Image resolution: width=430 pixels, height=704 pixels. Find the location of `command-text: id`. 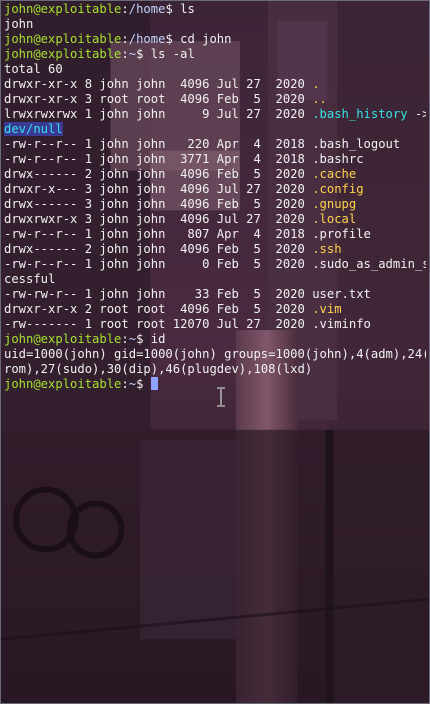

command-text: id is located at coordinates (158, 339).